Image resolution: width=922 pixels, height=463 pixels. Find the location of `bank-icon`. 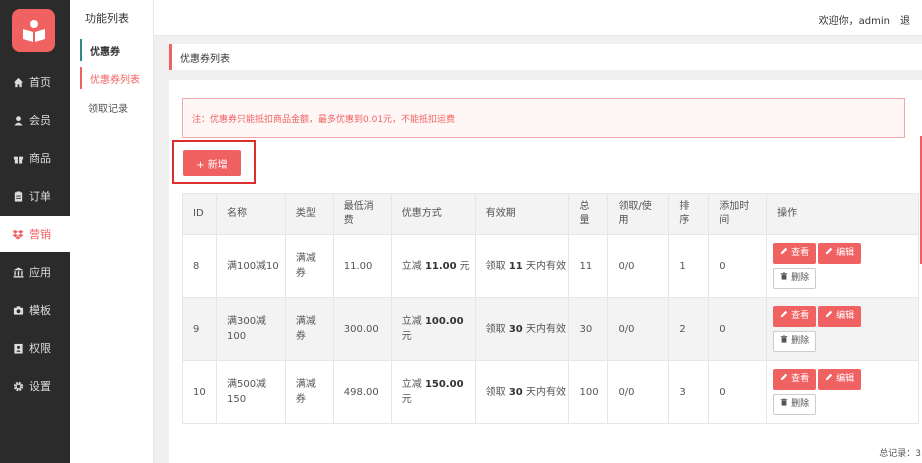

bank-icon is located at coordinates (18, 272).